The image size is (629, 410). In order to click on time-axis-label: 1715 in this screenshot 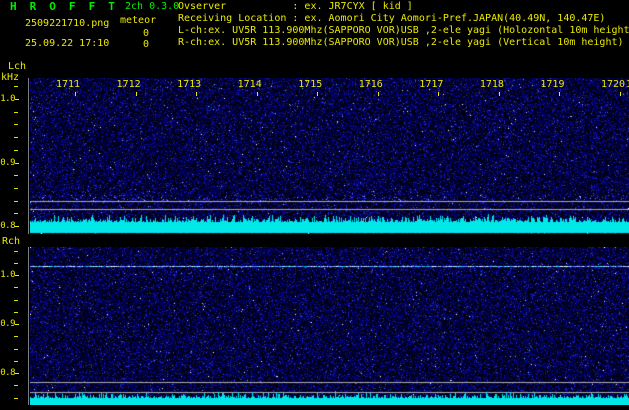, I will do `click(310, 84)`.